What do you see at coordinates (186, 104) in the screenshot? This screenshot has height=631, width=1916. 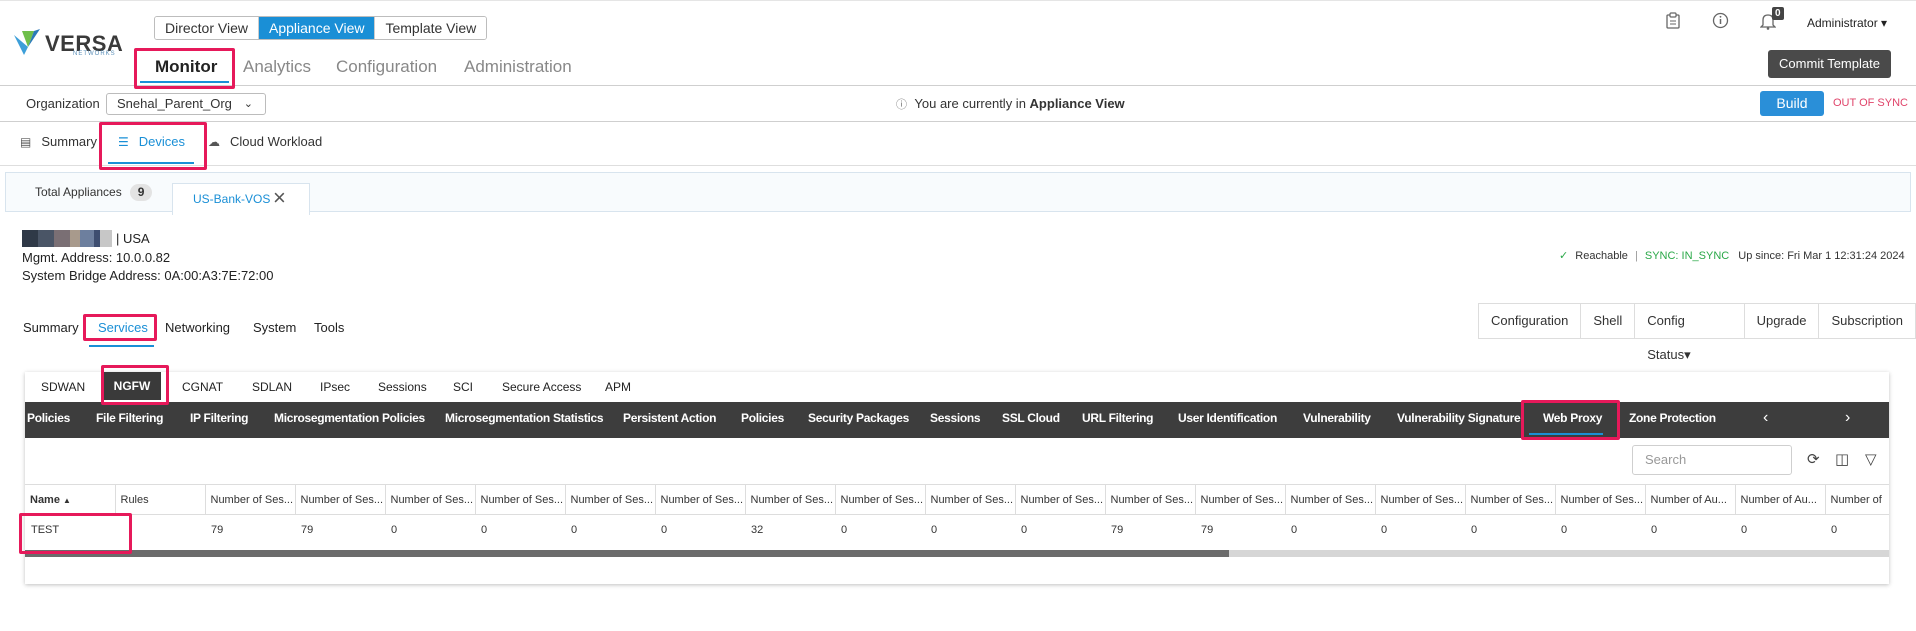 I see `organization-select: Snehal_Parent_Org ⌄` at bounding box center [186, 104].